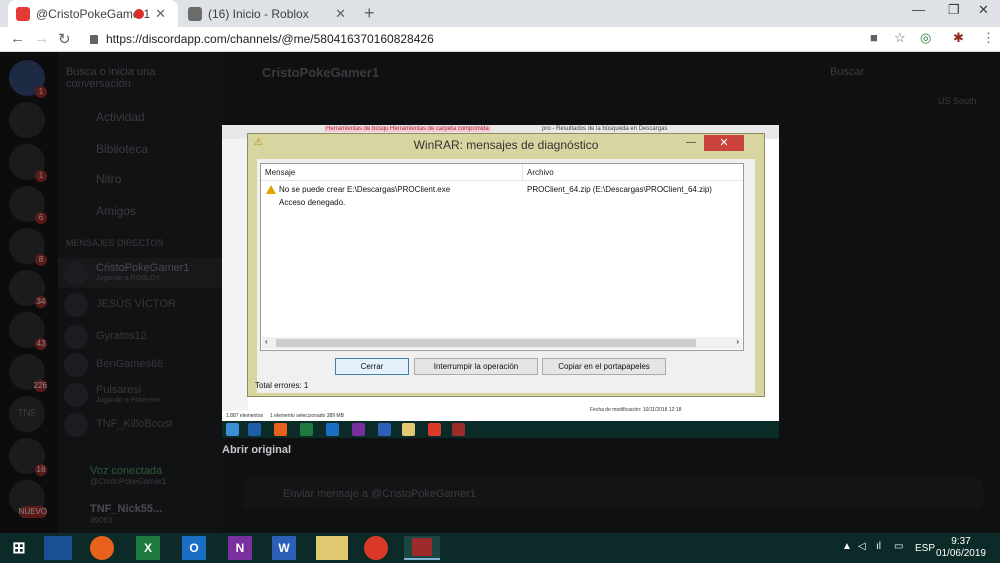 This screenshot has height=563, width=1000. I want to click on nav-nitro: Nitro, so click(108, 179).